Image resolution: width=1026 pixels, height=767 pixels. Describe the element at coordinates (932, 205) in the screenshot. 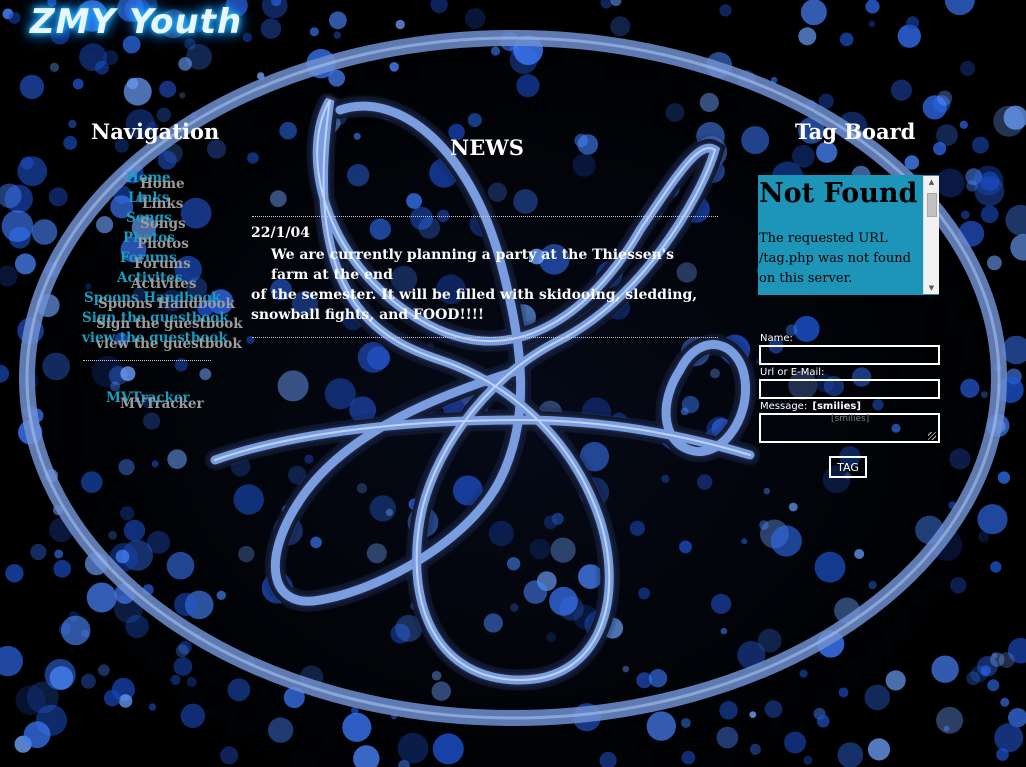

I see `scrollbar-thumb` at that location.